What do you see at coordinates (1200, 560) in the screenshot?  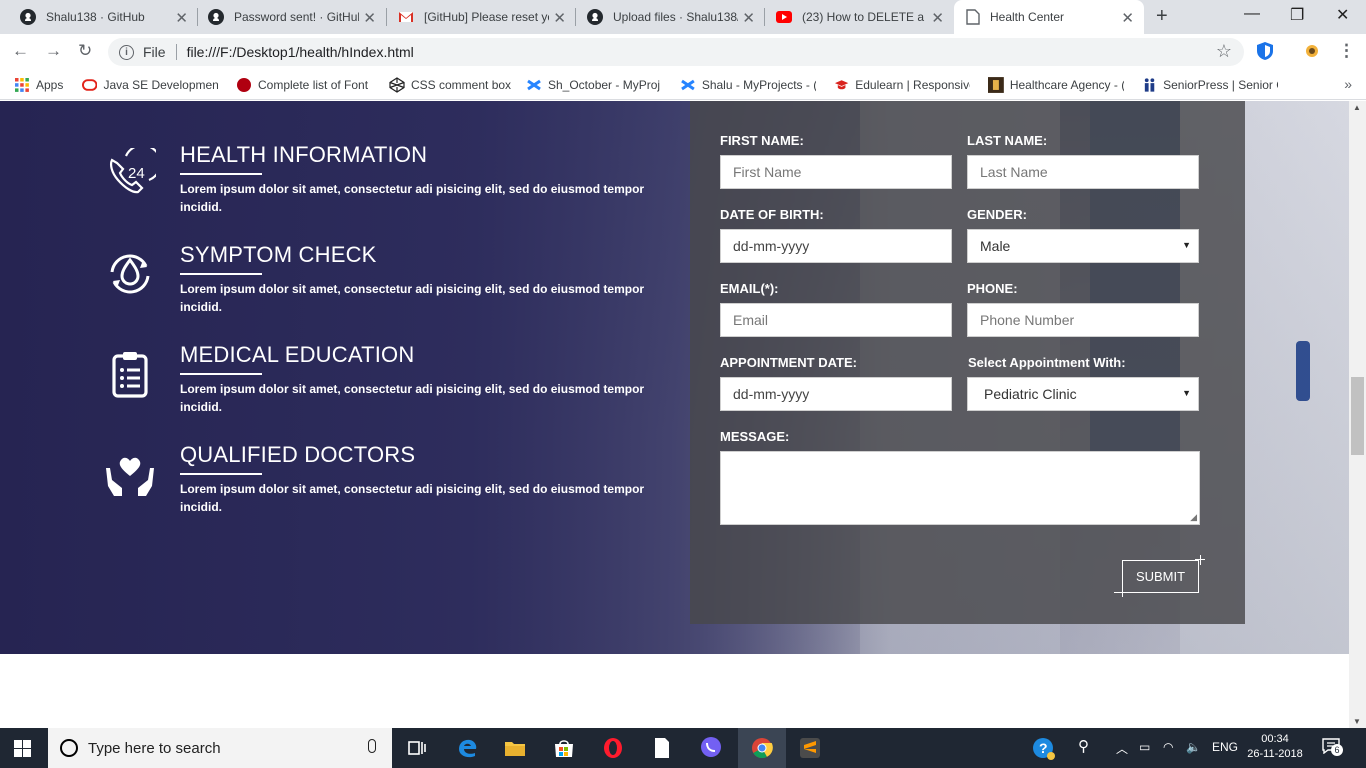 I see `button-decoration` at bounding box center [1200, 560].